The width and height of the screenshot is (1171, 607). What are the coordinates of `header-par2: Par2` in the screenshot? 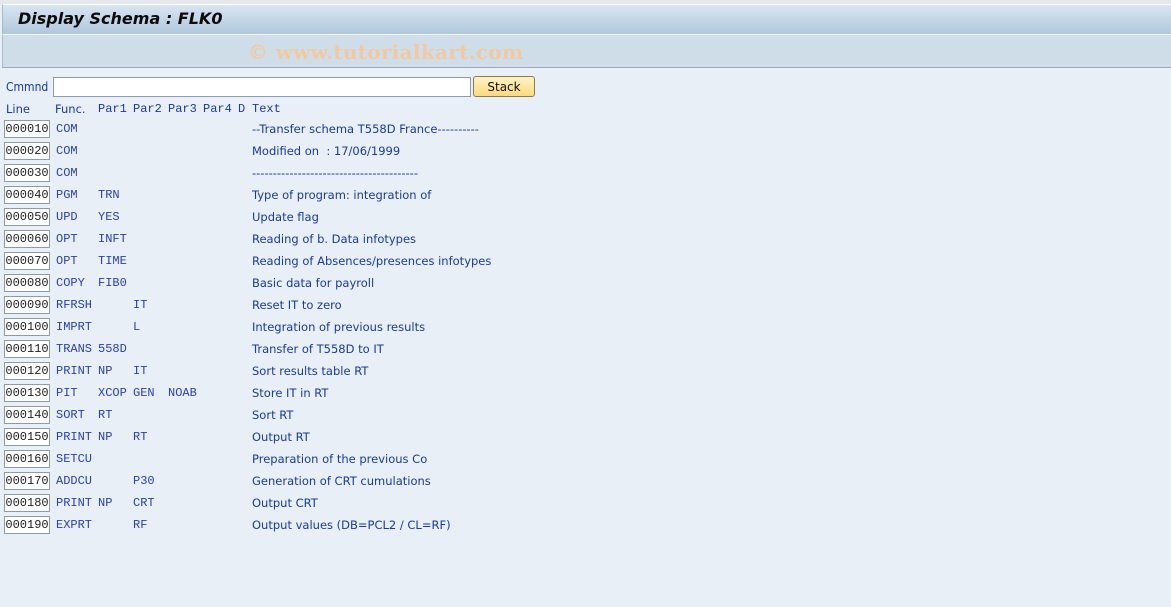 It's located at (147, 109).